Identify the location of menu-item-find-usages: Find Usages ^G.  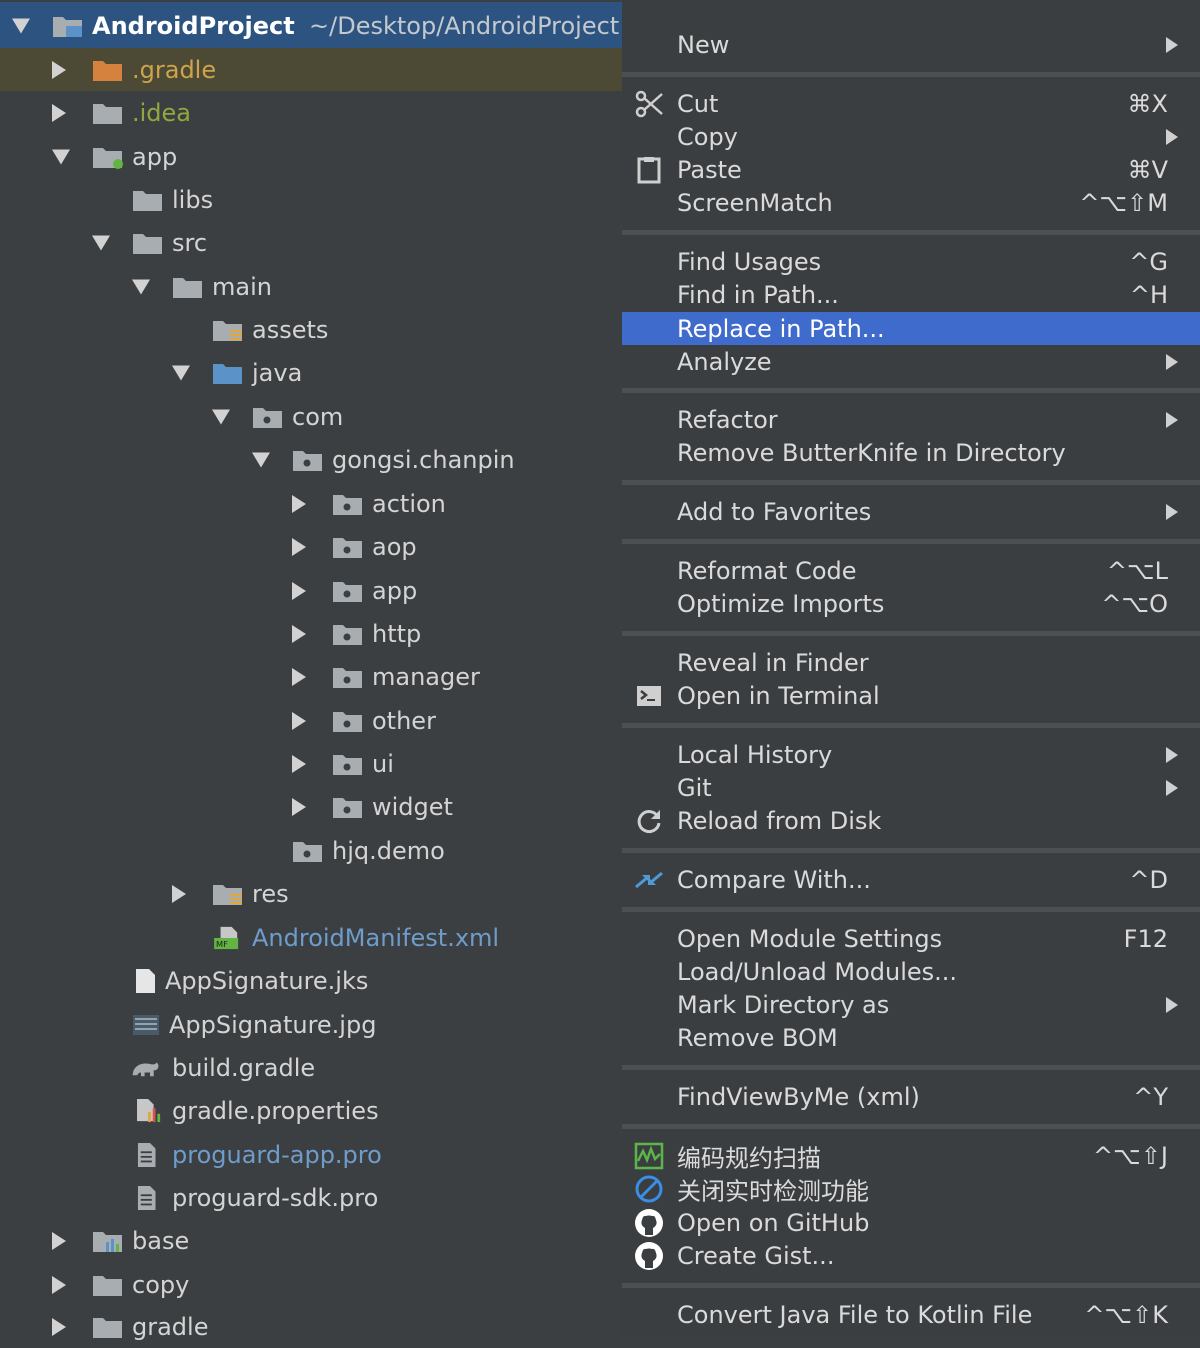
(911, 261).